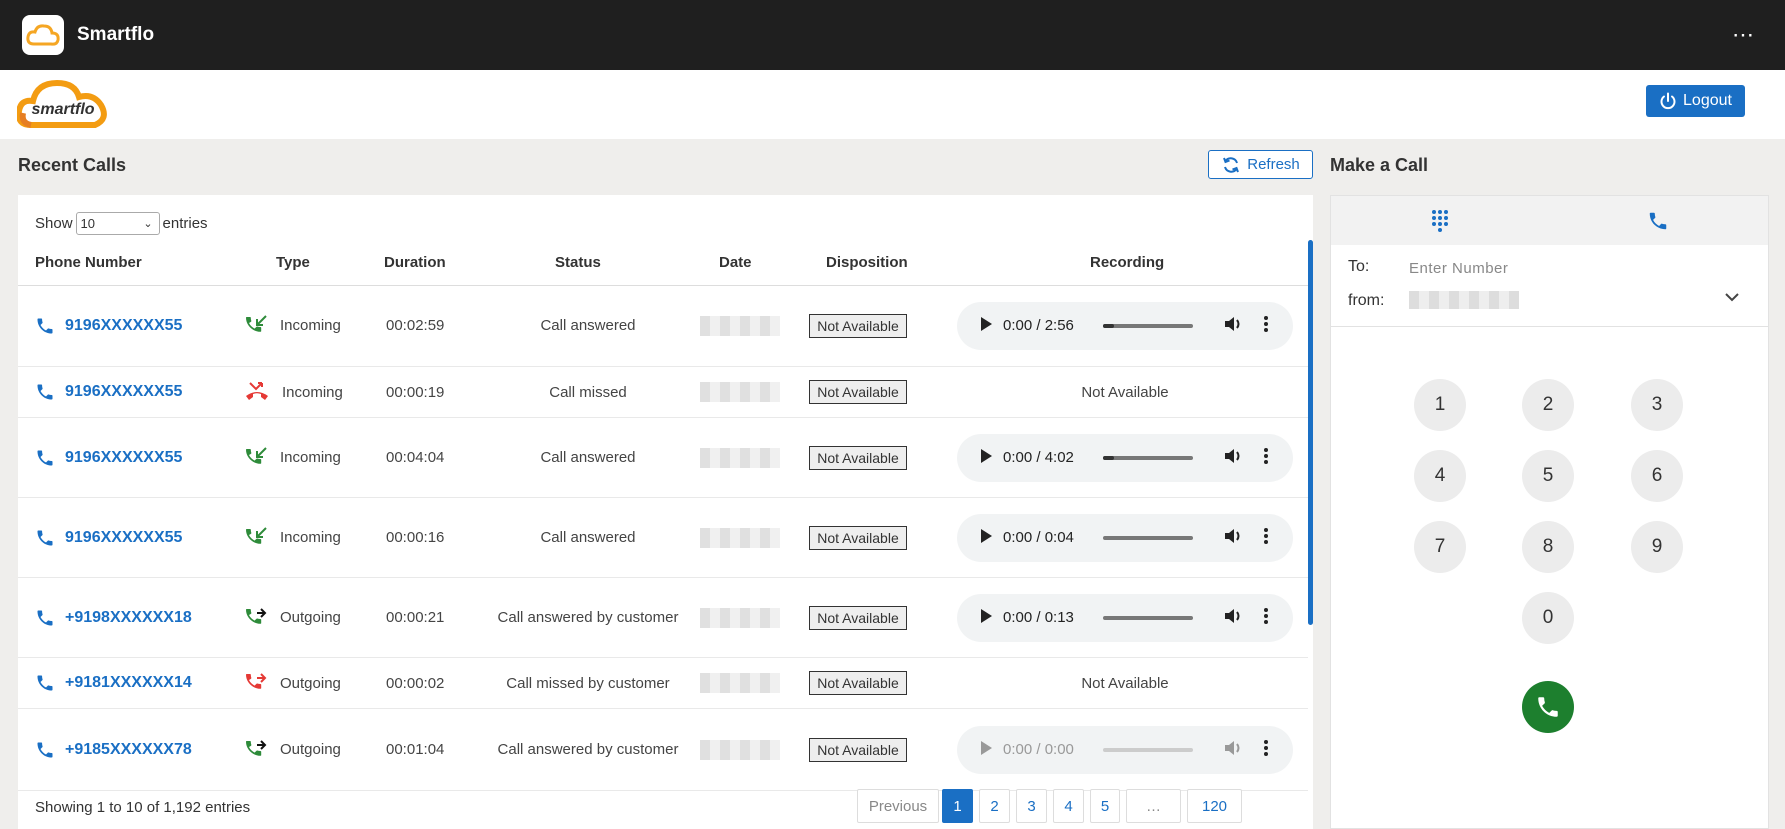  What do you see at coordinates (957, 806) in the screenshot?
I see `pagination-1: 1` at bounding box center [957, 806].